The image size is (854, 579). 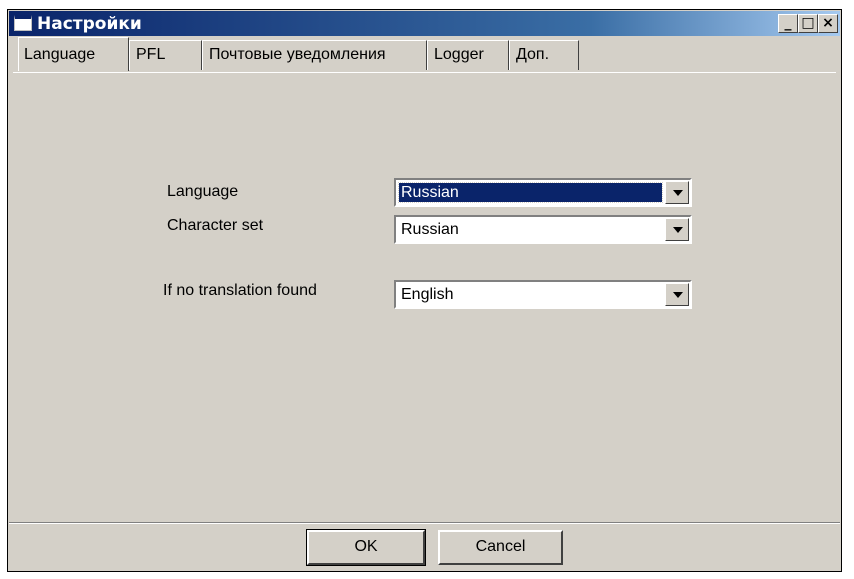 I want to click on fallback-label: If no translation found, so click(x=240, y=290).